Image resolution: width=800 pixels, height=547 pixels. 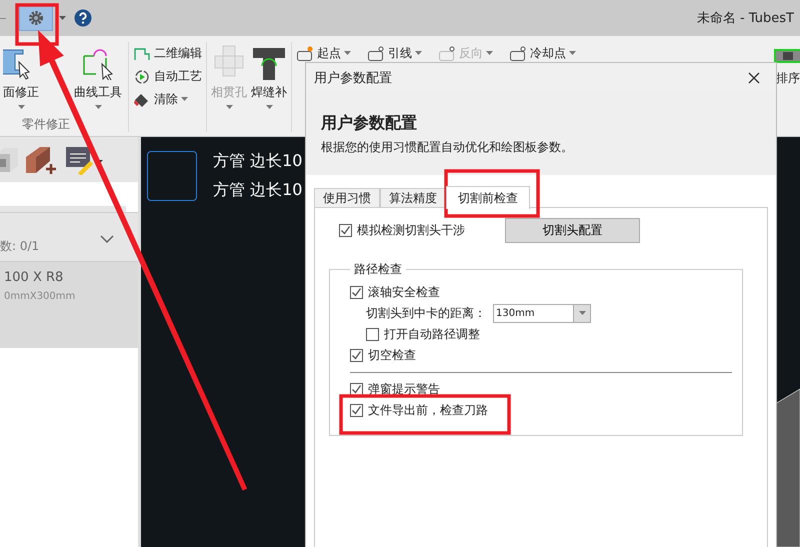 I want to click on checkbox-label: 模拟检测切割头干涉, so click(x=411, y=230).